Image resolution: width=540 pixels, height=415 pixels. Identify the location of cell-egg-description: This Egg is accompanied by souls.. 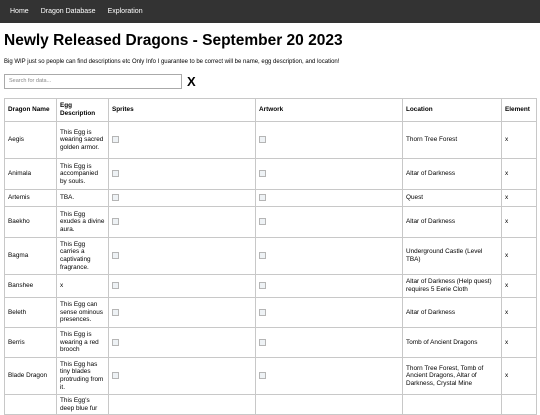
(82, 174).